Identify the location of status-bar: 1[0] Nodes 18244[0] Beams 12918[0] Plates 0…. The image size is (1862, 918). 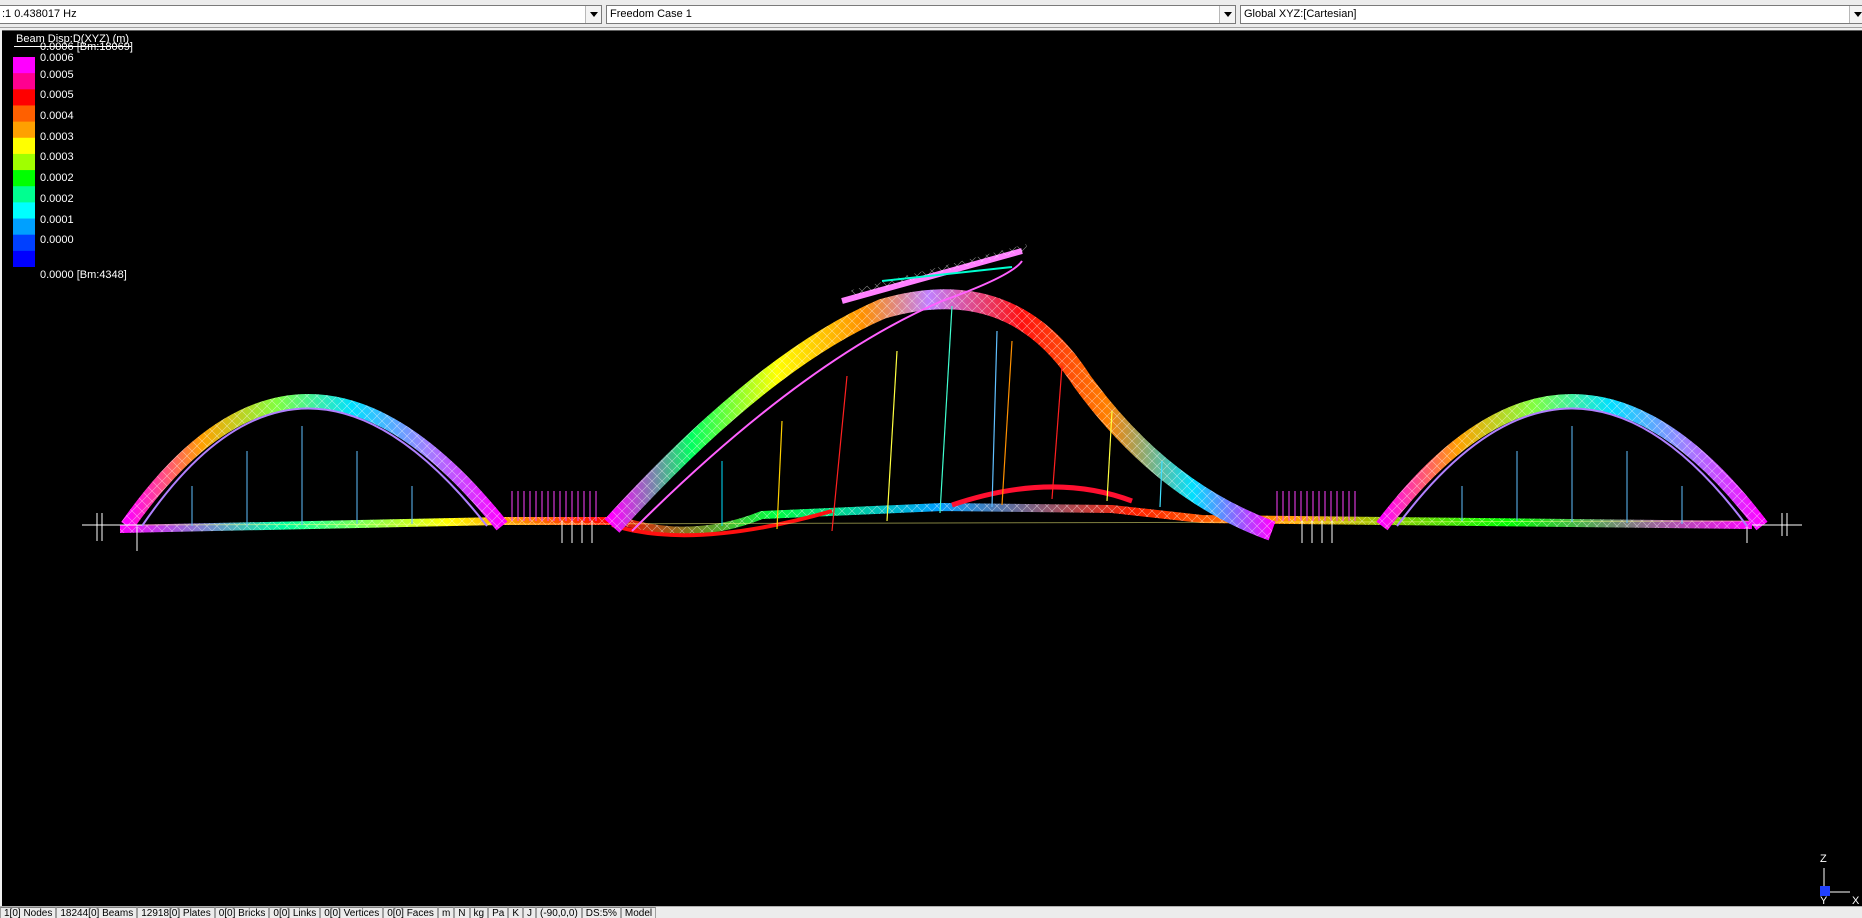
(931, 912).